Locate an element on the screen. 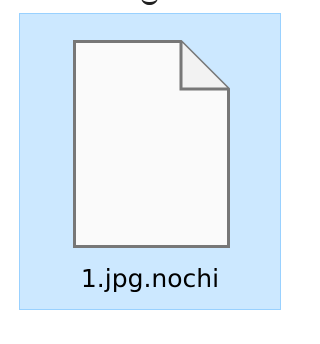 Image resolution: width=320 pixels, height=344 pixels. clipped-row-above is located at coordinates (149, 3).